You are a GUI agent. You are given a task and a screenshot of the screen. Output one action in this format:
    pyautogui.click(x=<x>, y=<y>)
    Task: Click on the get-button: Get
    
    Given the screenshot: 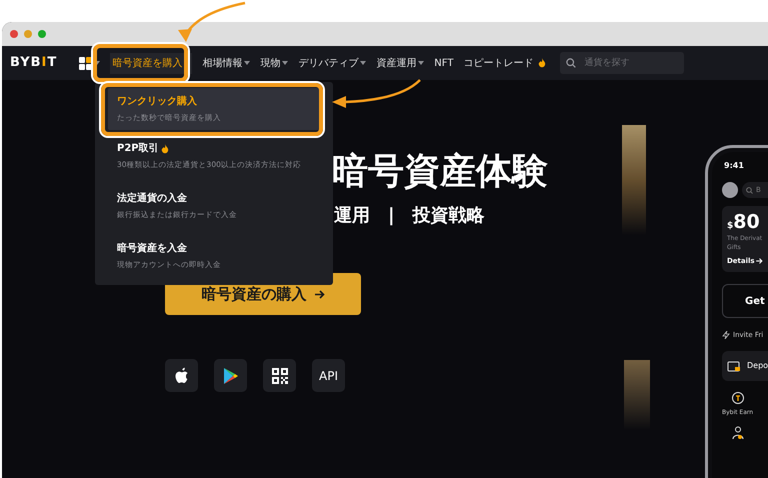 What is the action you would take?
    pyautogui.click(x=745, y=301)
    